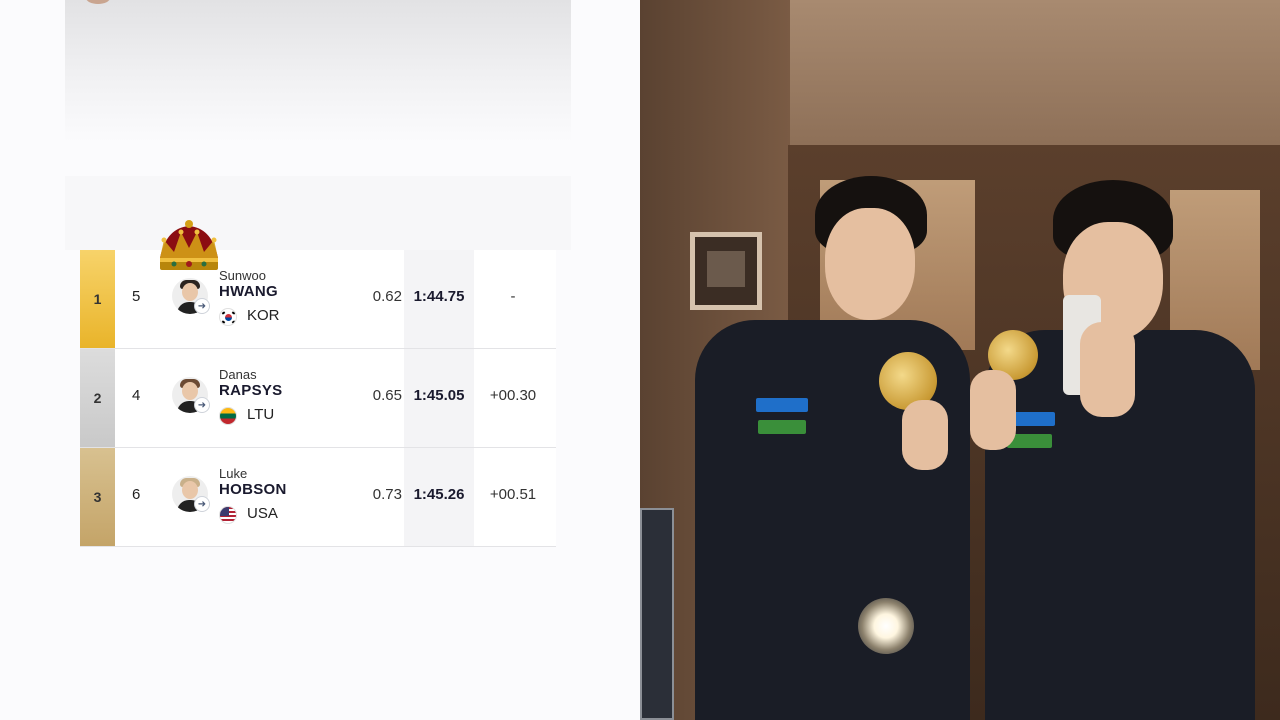  What do you see at coordinates (97, 299) in the screenshot?
I see `rank-badge: 1` at bounding box center [97, 299].